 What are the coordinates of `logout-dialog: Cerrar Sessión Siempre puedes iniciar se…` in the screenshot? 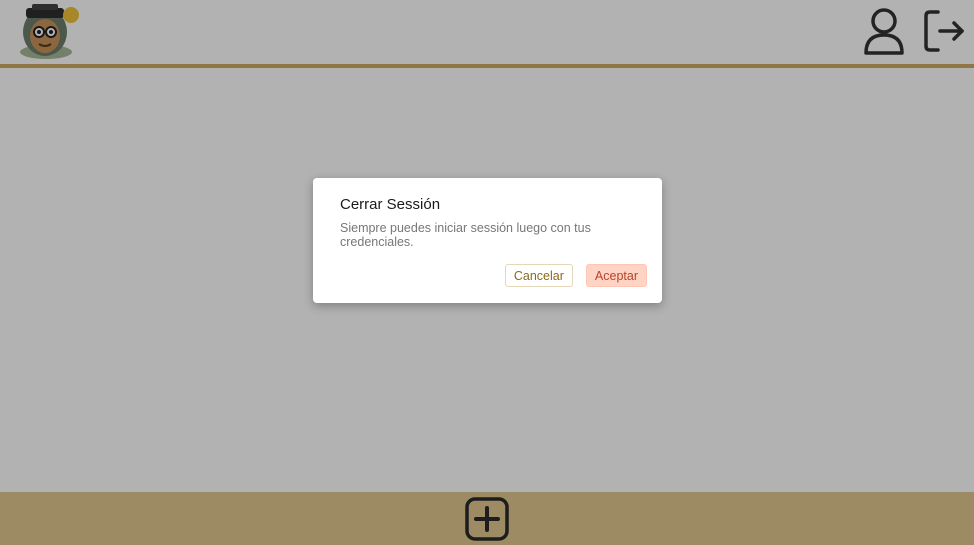 It's located at (487, 240).